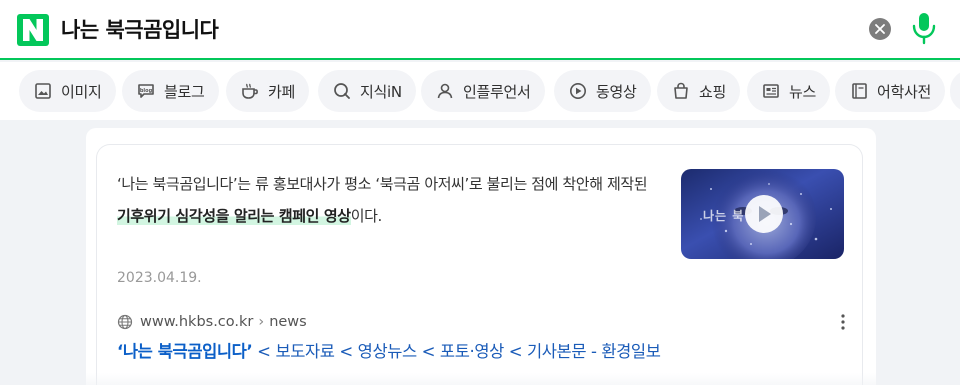 Image resolution: width=960 pixels, height=385 pixels. What do you see at coordinates (366, 216) in the screenshot?
I see `snippet-text-end: 이다.` at bounding box center [366, 216].